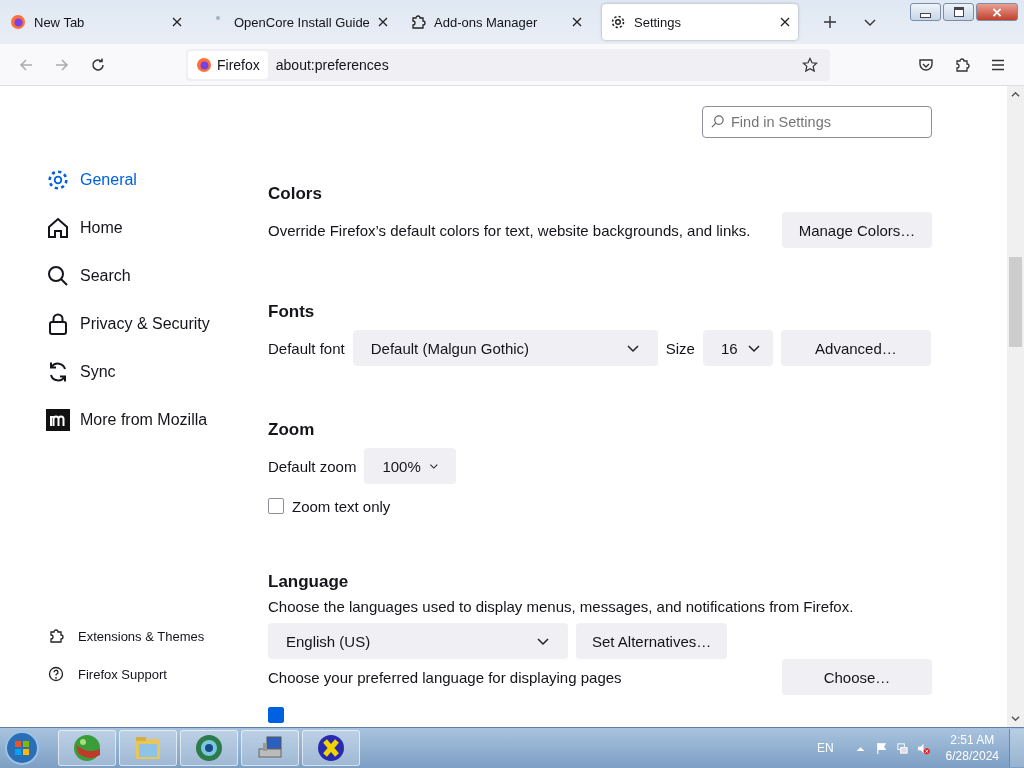  Describe the element at coordinates (341, 506) in the screenshot. I see `checkbox-label: Zoom text only` at that location.